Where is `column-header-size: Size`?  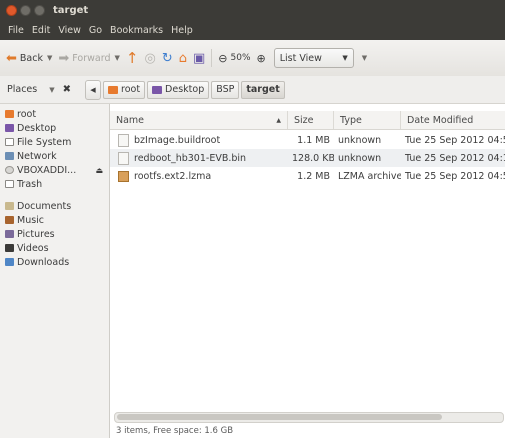
column-header-size: Size is located at coordinates (311, 120).